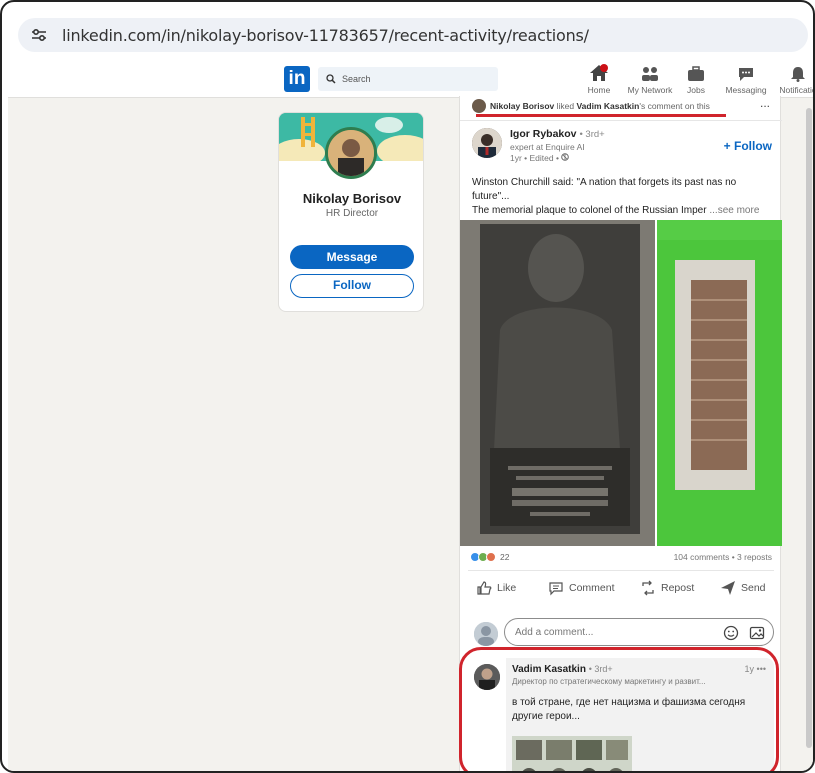 The width and height of the screenshot is (815, 773). Describe the element at coordinates (540, 158) in the screenshot. I see `post-time: 1yr • Edited •` at that location.